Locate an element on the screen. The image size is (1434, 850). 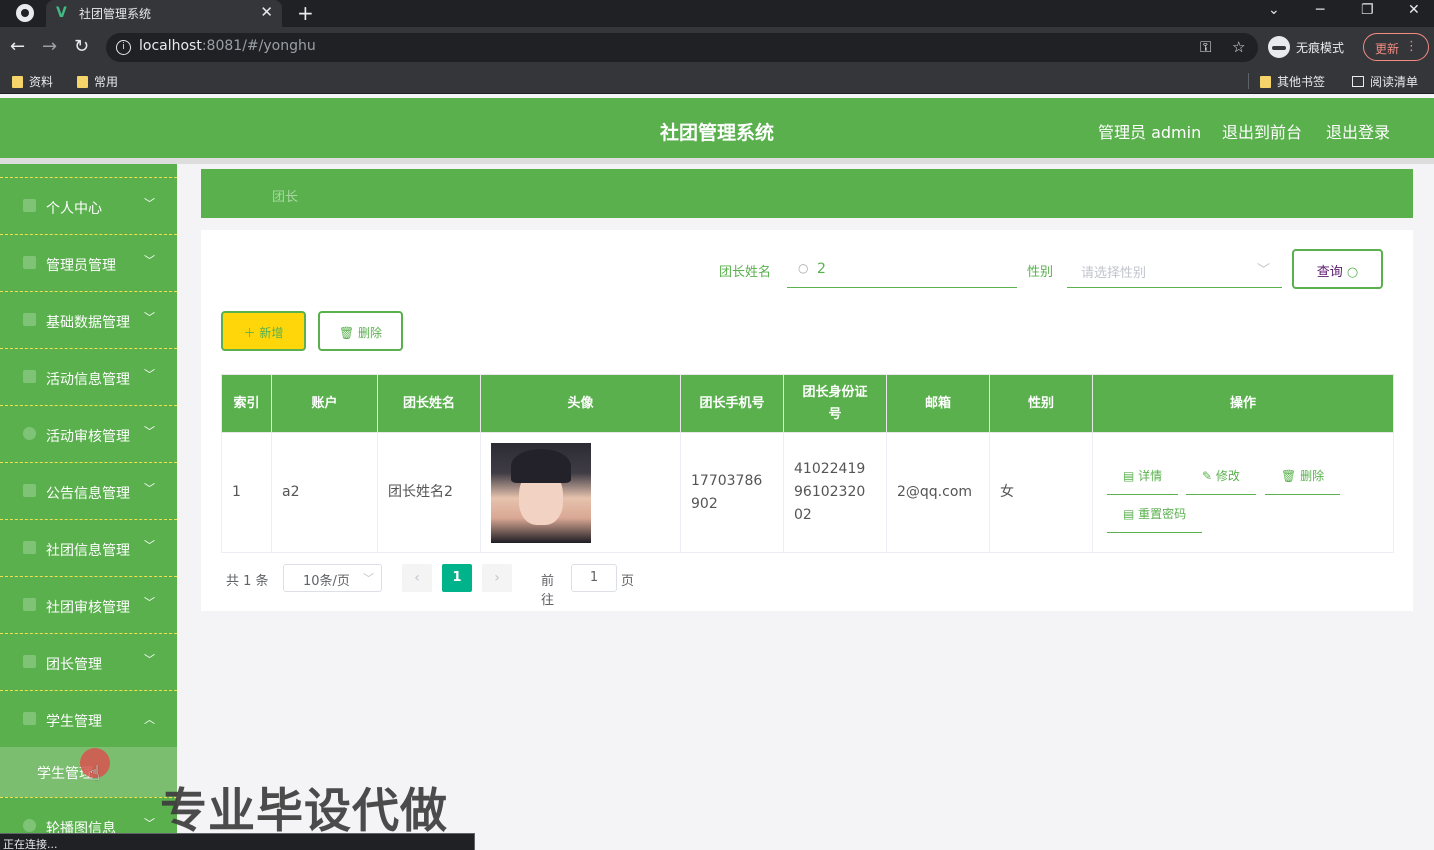
sidebar-item-label: 活动信息管理 is located at coordinates (88, 380).